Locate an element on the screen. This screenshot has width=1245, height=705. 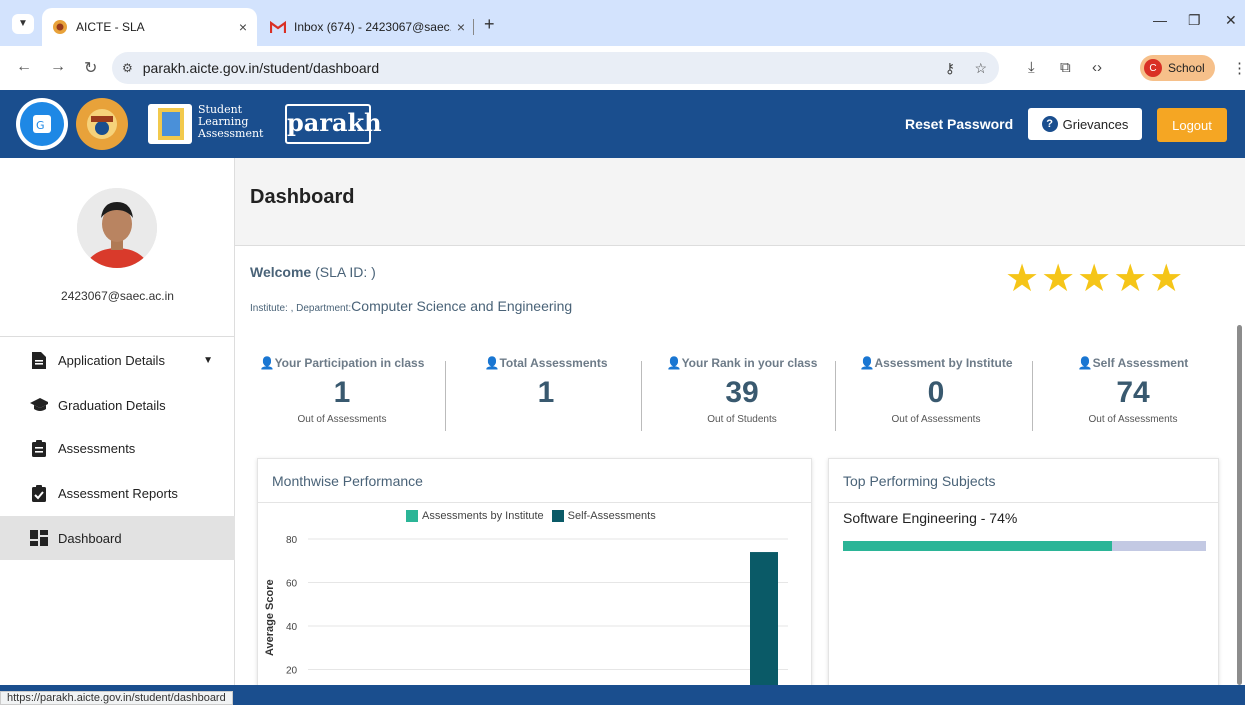
password-key-icon: ⚷ is located at coordinates (950, 68).